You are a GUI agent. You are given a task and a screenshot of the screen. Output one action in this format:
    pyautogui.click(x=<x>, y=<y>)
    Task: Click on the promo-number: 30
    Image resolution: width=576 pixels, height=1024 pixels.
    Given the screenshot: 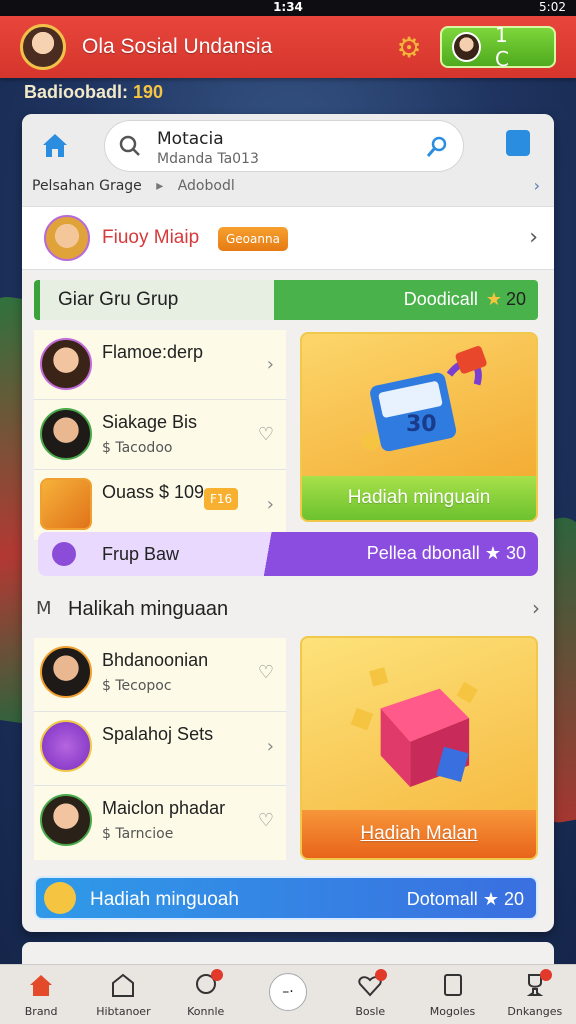 What is the action you would take?
    pyautogui.click(x=421, y=424)
    